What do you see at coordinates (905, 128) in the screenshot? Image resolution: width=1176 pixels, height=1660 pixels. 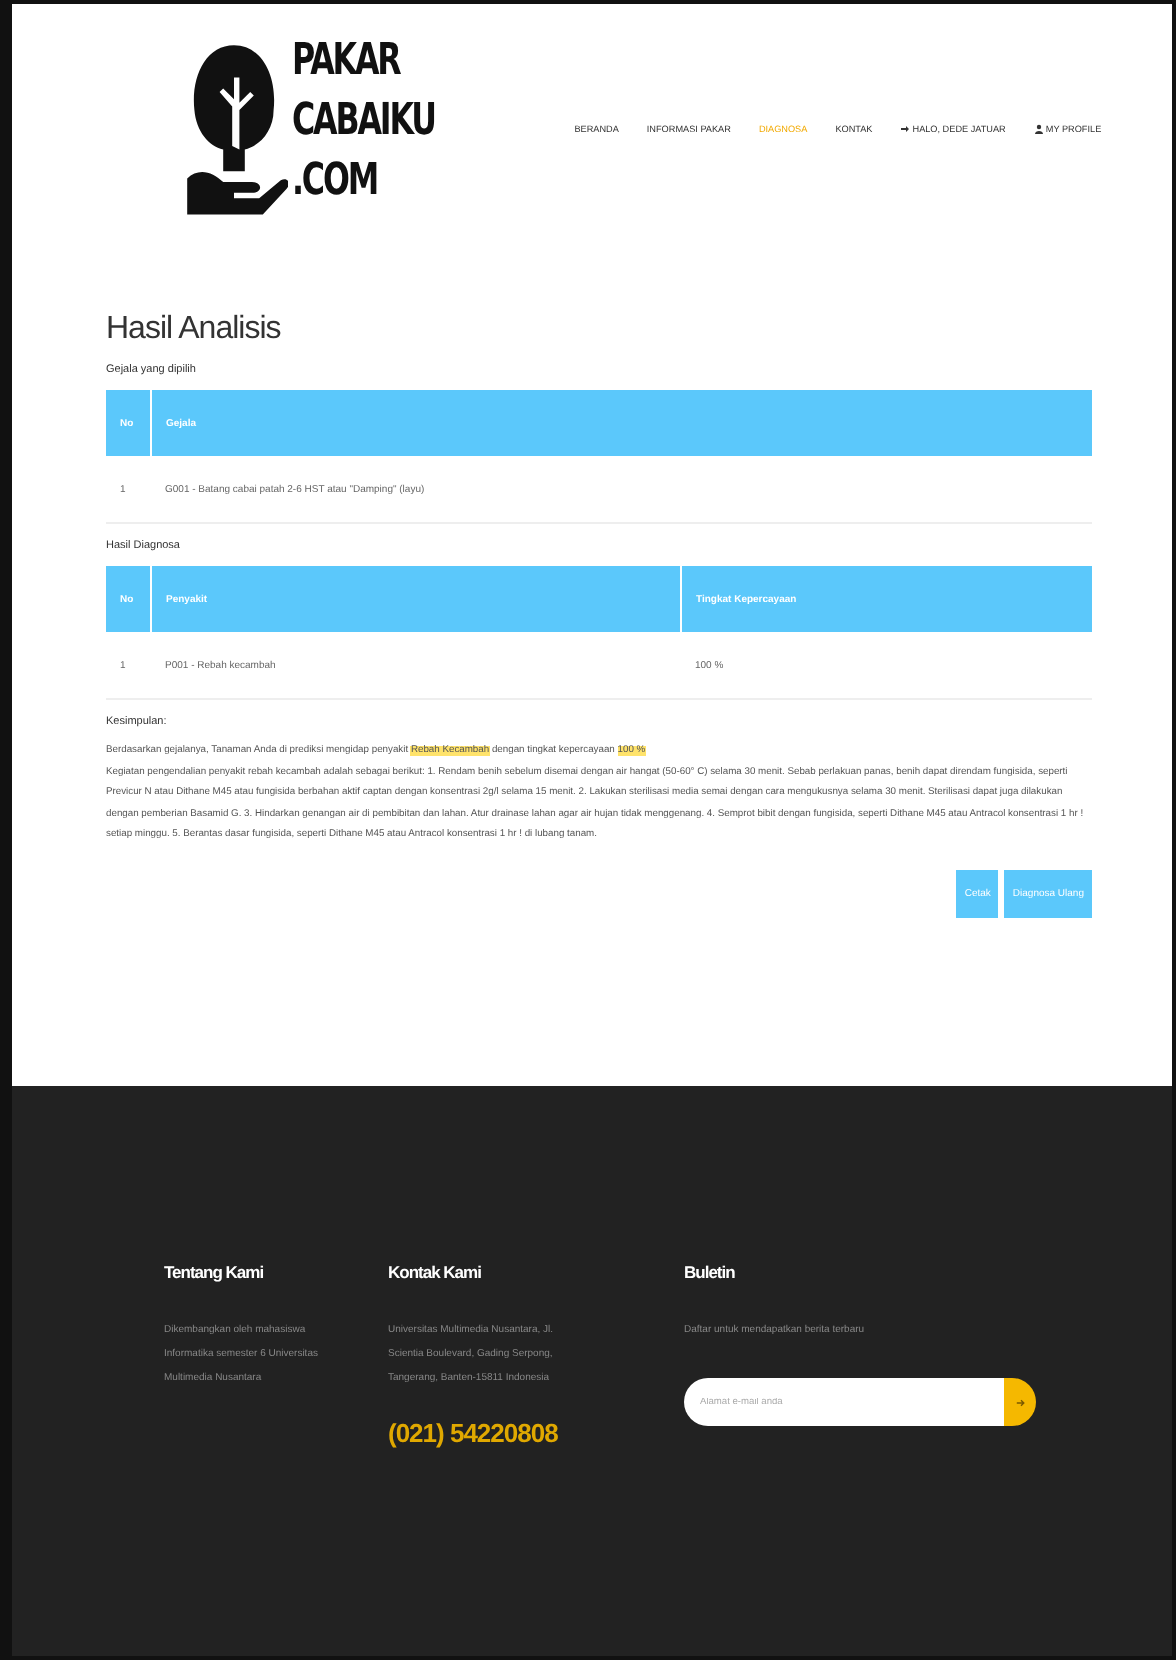 I see `sign-in-icon` at bounding box center [905, 128].